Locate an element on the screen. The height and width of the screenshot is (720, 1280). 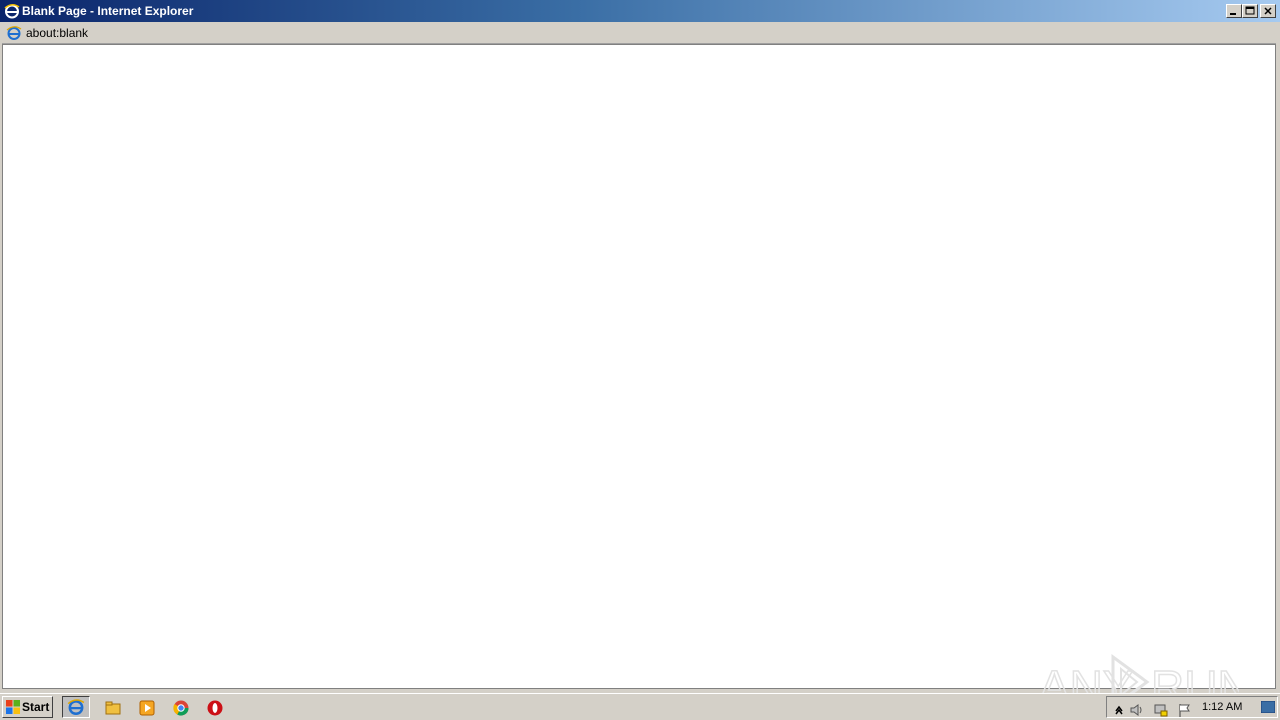
show-desktop-icon is located at coordinates (1268, 707).